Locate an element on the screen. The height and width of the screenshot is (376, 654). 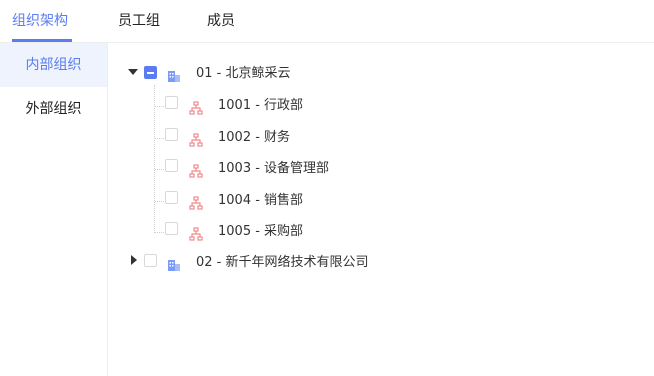
tree-node-label: 02 - 新千年网络技术有限公司 is located at coordinates (282, 262).